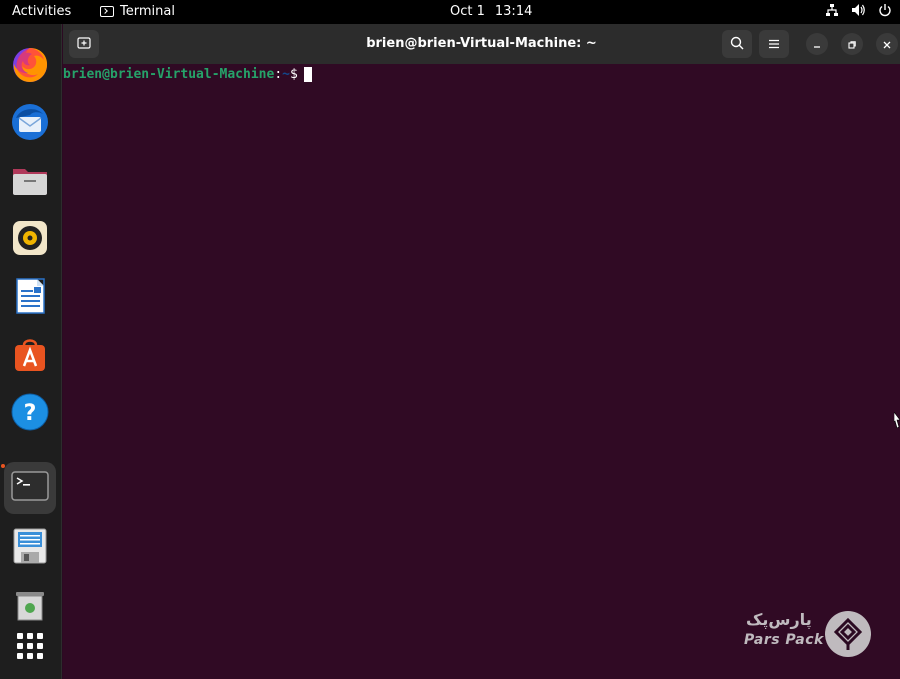 This screenshot has height=679, width=900. I want to click on menu-button, so click(774, 44).